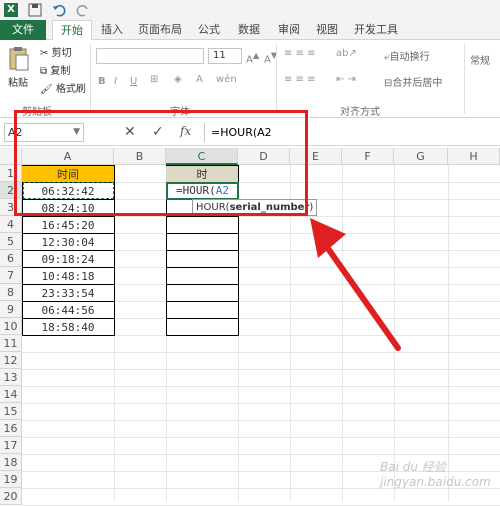  What do you see at coordinates (133, 81) in the screenshot?
I see `underline-button: U` at bounding box center [133, 81].